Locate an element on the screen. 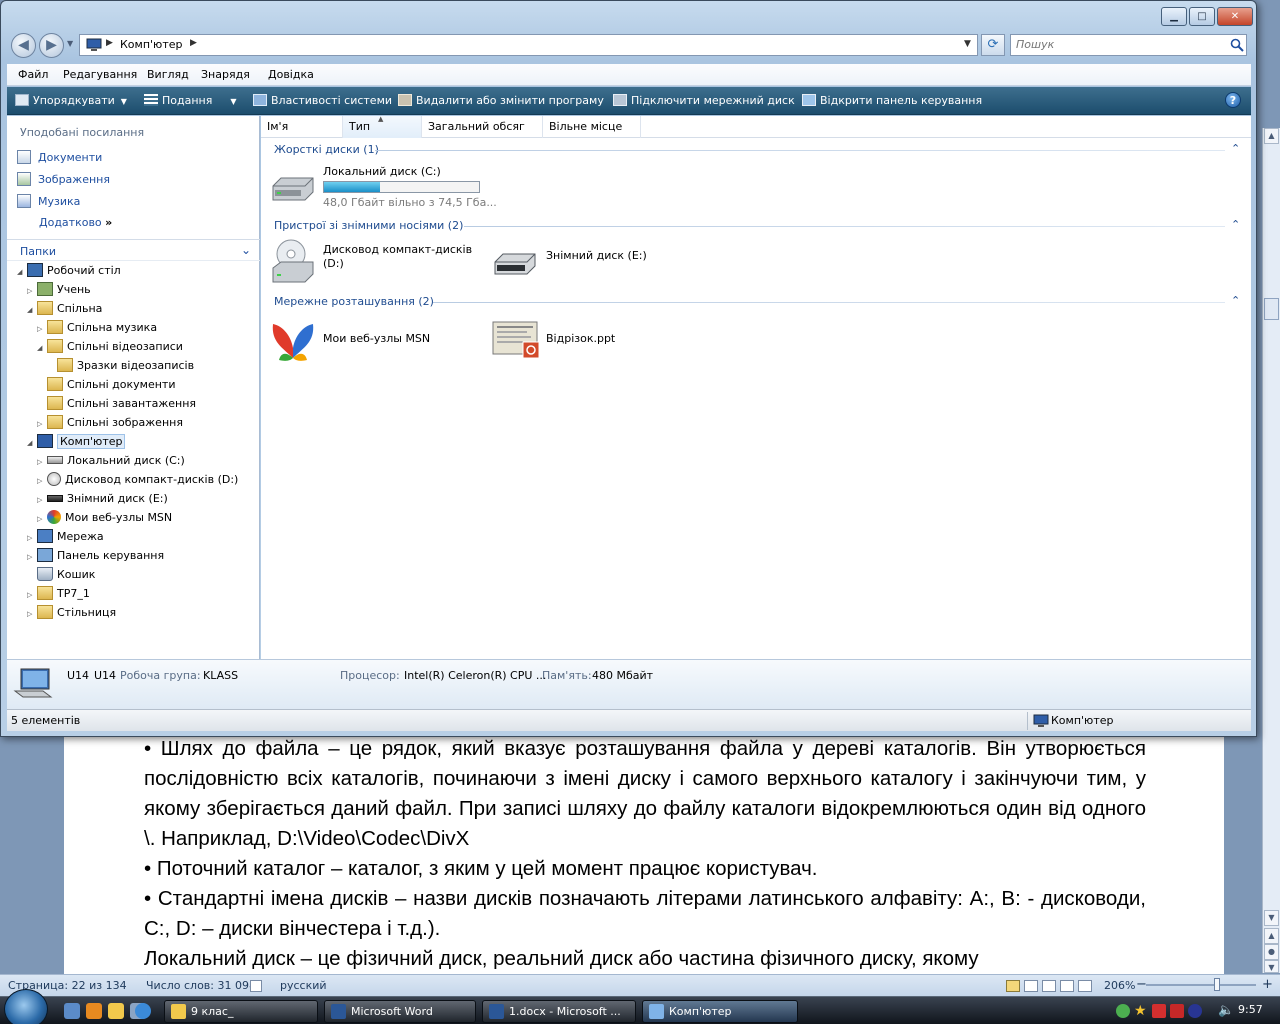 Image resolution: width=1280 pixels, height=1024 pixels. monitor-tray-icon is located at coordinates (1195, 1011).